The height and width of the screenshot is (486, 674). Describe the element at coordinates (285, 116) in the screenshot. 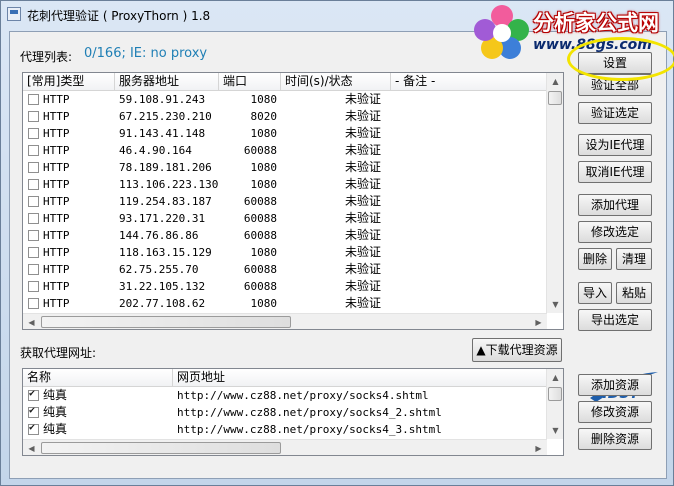

I see `table-row: HTTP 67.215.230.210 8020 未验证` at that location.